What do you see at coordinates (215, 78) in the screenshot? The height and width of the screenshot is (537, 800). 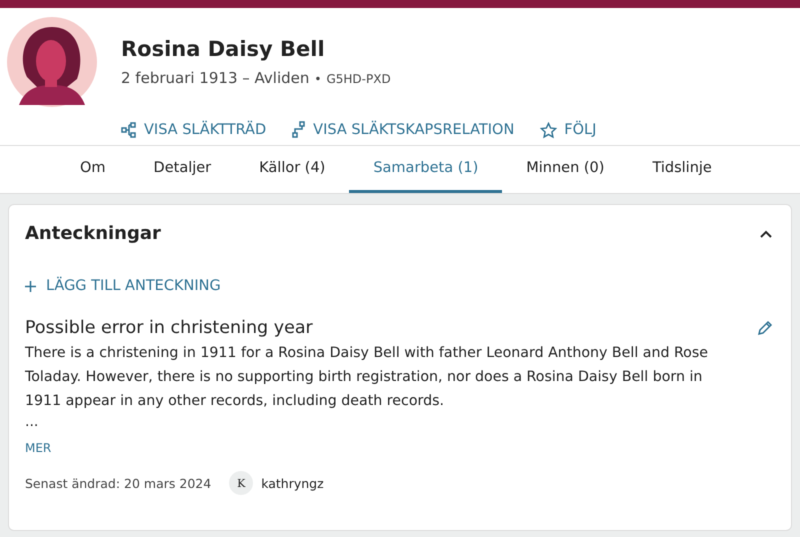 I see `life-dates: 2 februari 1913 – Avliden` at bounding box center [215, 78].